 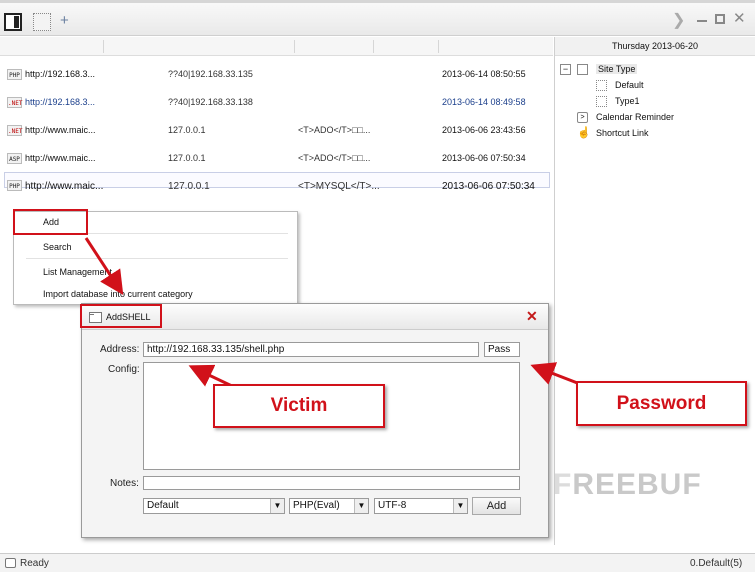 I want to click on arrow-to-password, so click(x=555, y=374).